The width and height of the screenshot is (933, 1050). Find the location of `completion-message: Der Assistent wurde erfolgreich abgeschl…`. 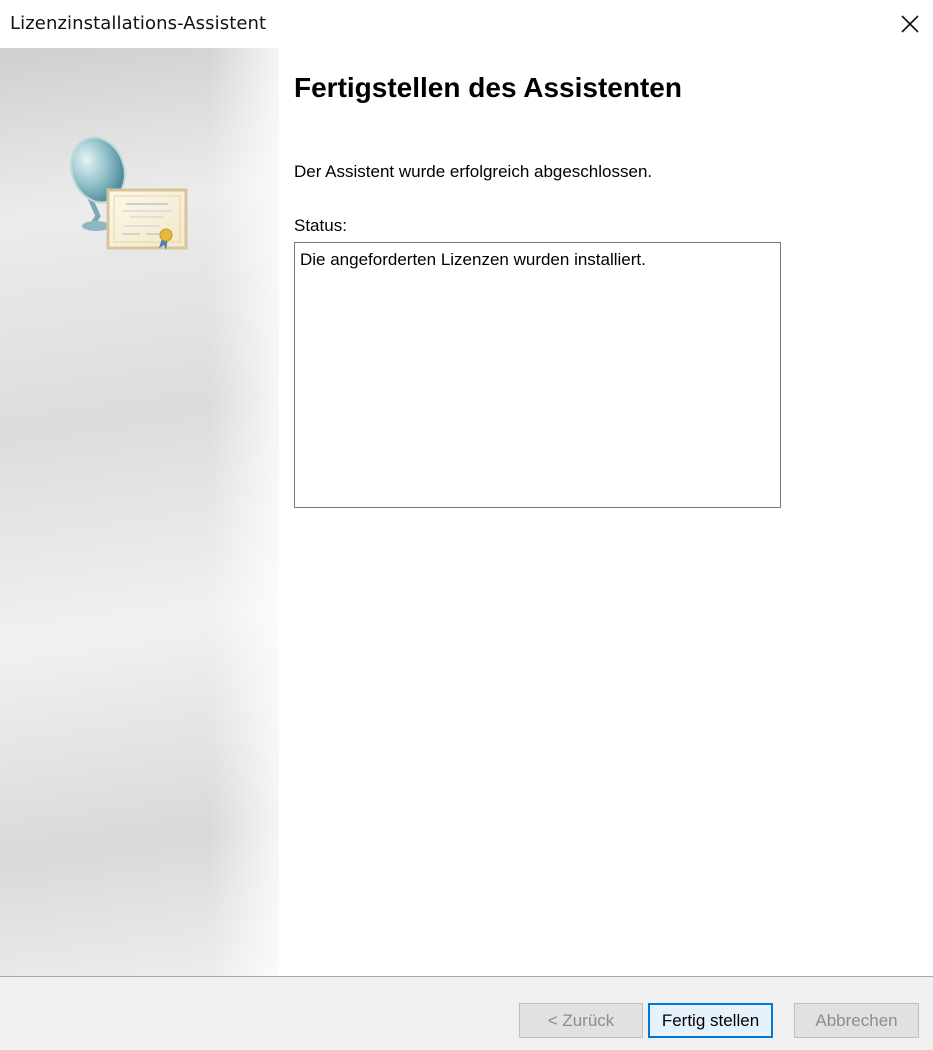

completion-message: Der Assistent wurde erfolgreich abgeschl… is located at coordinates (473, 171).